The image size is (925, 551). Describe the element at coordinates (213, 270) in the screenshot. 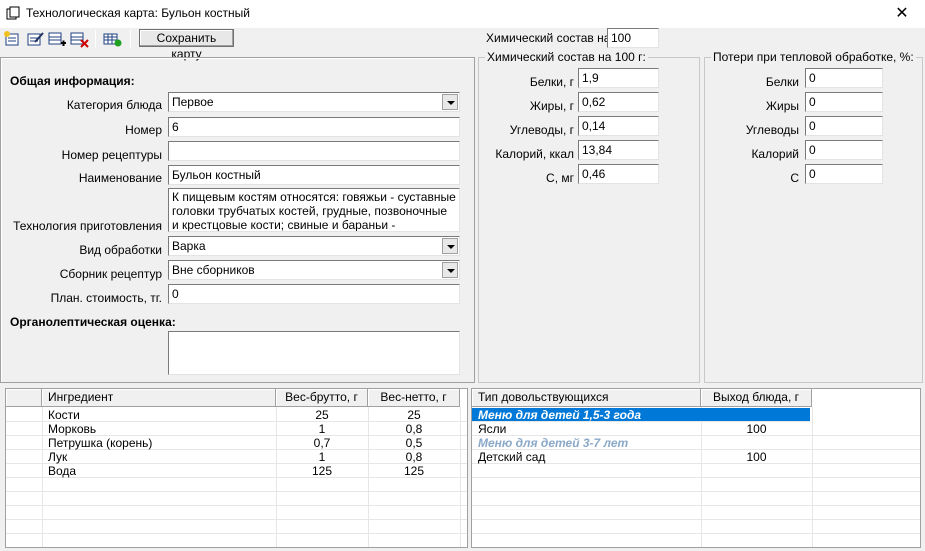

I see `collection-value: Вне сборников` at that location.